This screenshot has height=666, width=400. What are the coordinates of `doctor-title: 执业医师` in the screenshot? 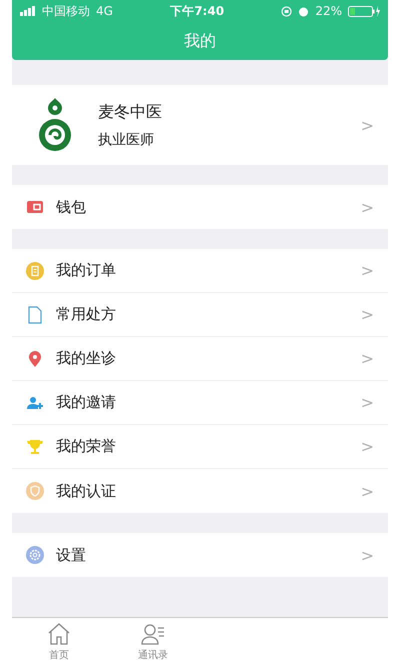 It's located at (126, 139).